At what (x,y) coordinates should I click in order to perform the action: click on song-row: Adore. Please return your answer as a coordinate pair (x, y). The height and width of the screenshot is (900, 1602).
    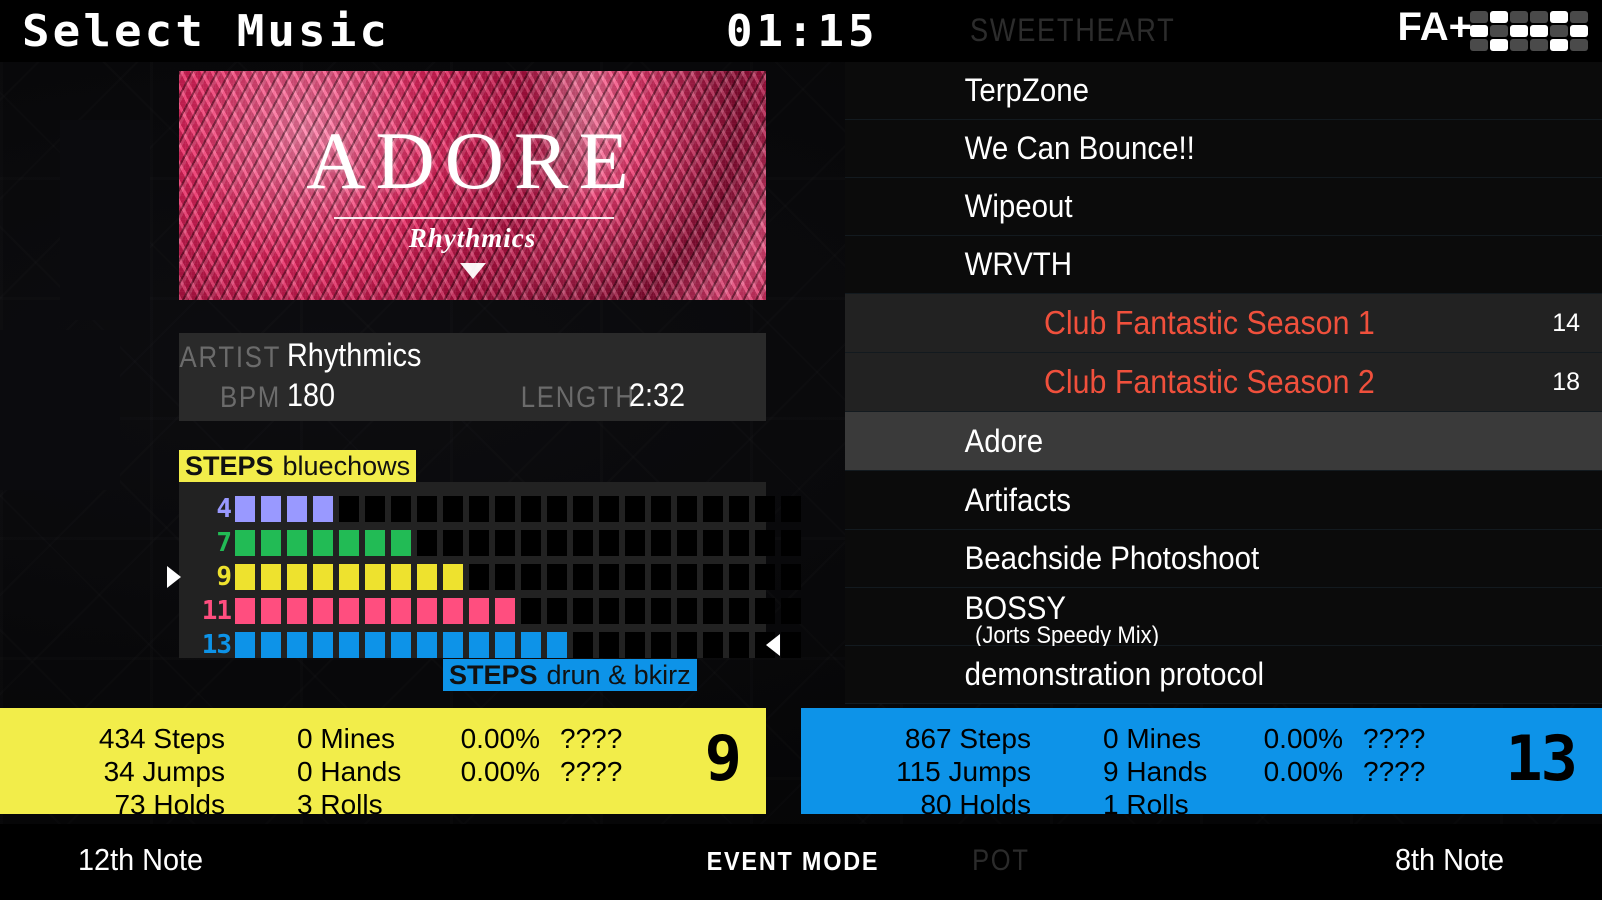
    Looking at the image, I should click on (1223, 441).